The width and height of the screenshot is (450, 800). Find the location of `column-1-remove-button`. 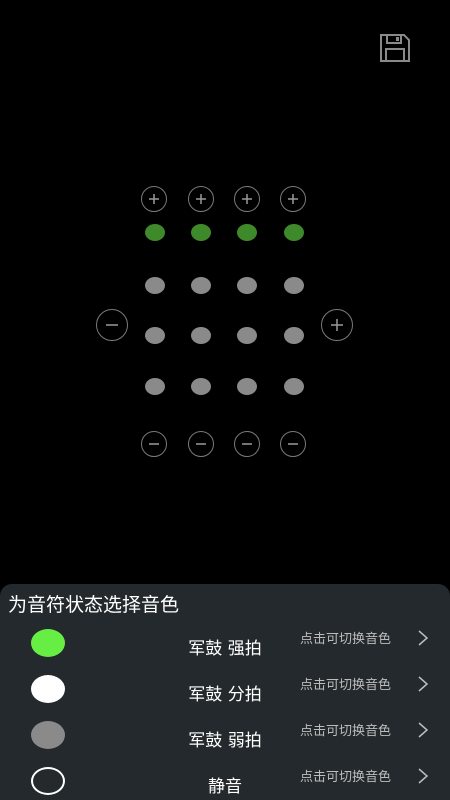

column-1-remove-button is located at coordinates (154, 444).